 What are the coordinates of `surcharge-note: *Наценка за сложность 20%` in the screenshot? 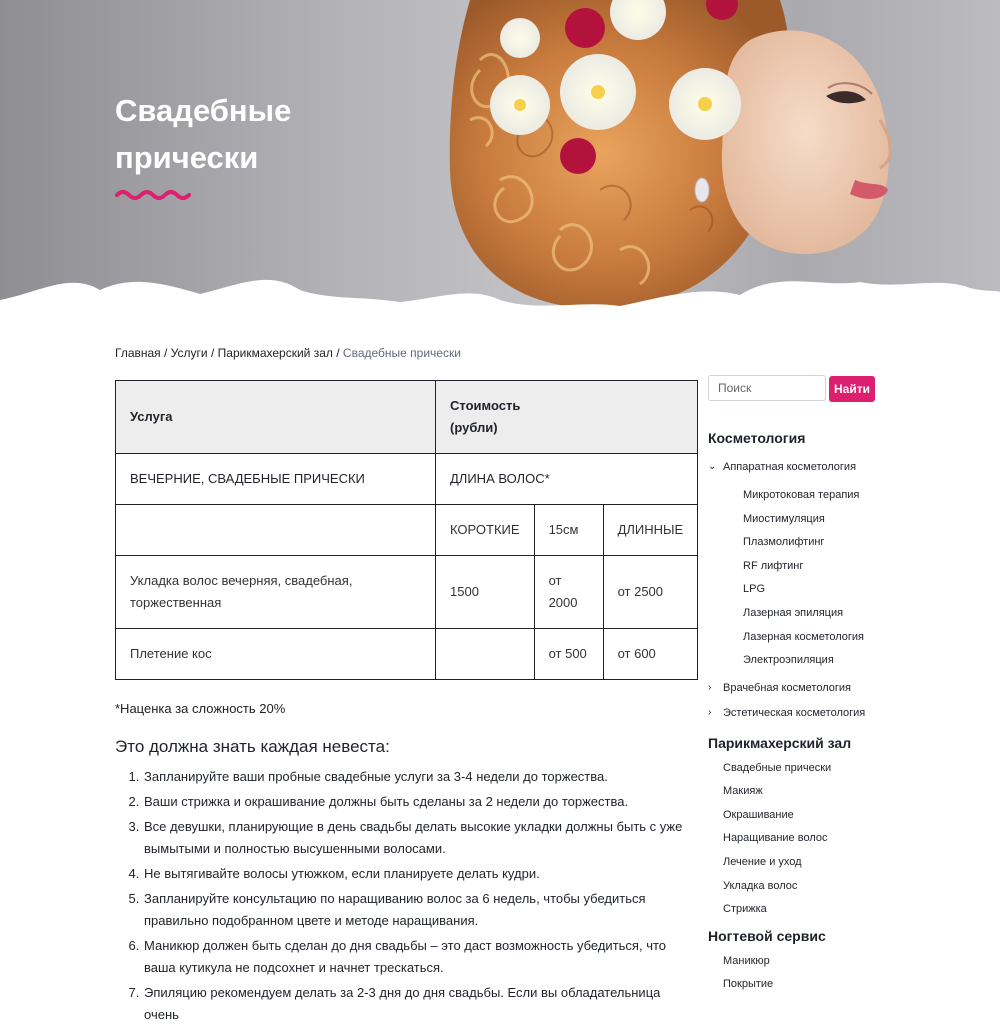 It's located at (200, 708).